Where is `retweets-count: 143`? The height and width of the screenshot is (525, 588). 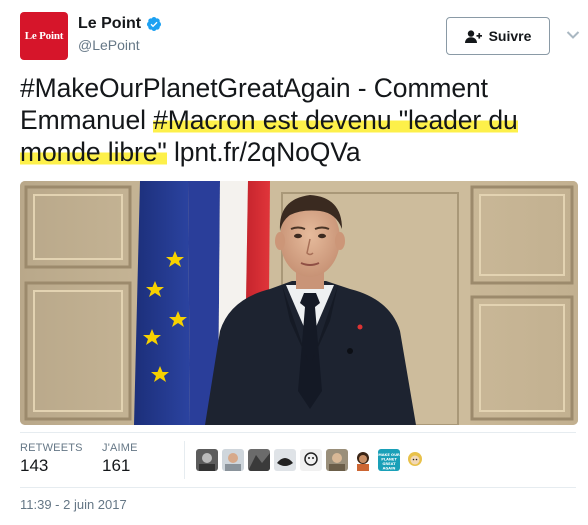 retweets-count: 143 is located at coordinates (34, 465).